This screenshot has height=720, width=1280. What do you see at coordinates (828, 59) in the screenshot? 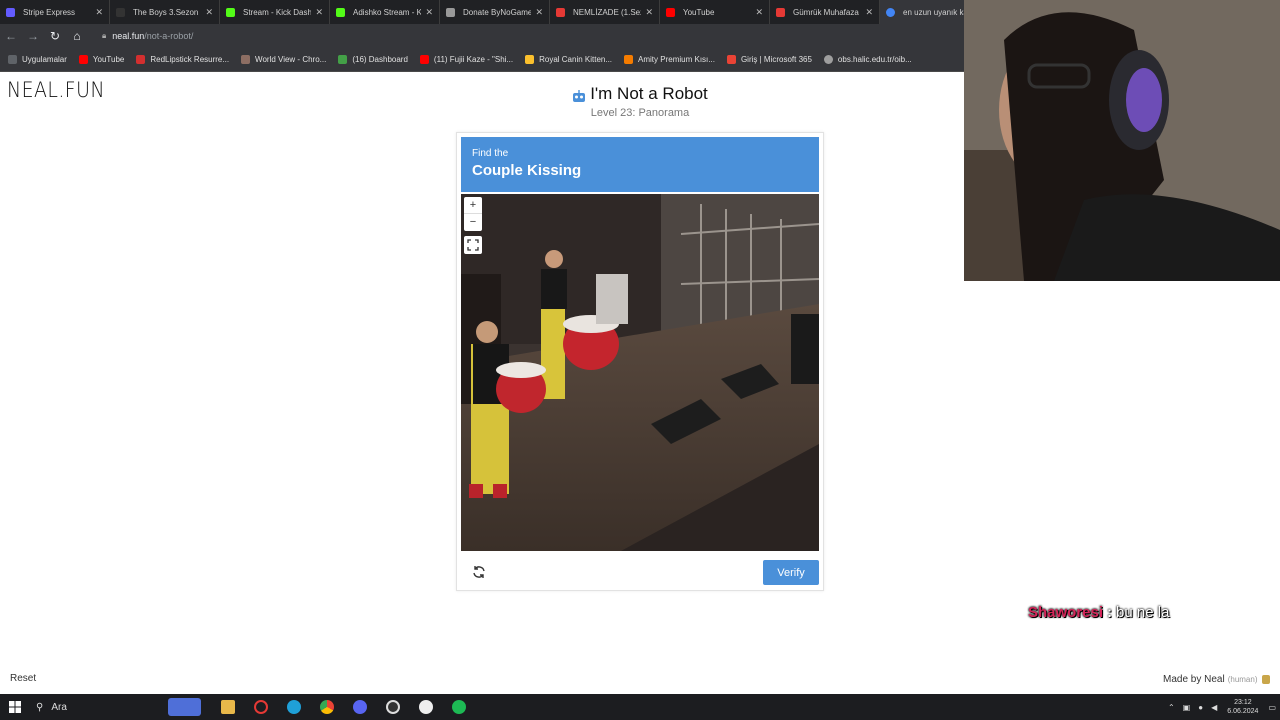
I see `globe-icon` at bounding box center [828, 59].